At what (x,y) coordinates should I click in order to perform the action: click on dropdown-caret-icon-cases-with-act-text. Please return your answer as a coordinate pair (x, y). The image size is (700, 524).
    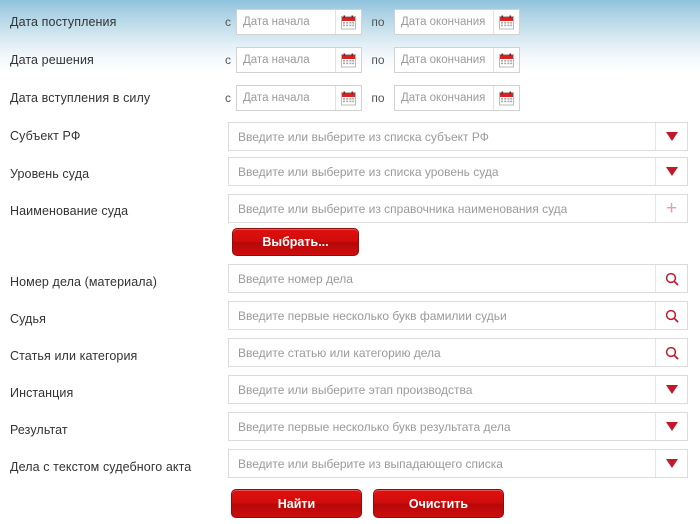
    Looking at the image, I should click on (671, 463).